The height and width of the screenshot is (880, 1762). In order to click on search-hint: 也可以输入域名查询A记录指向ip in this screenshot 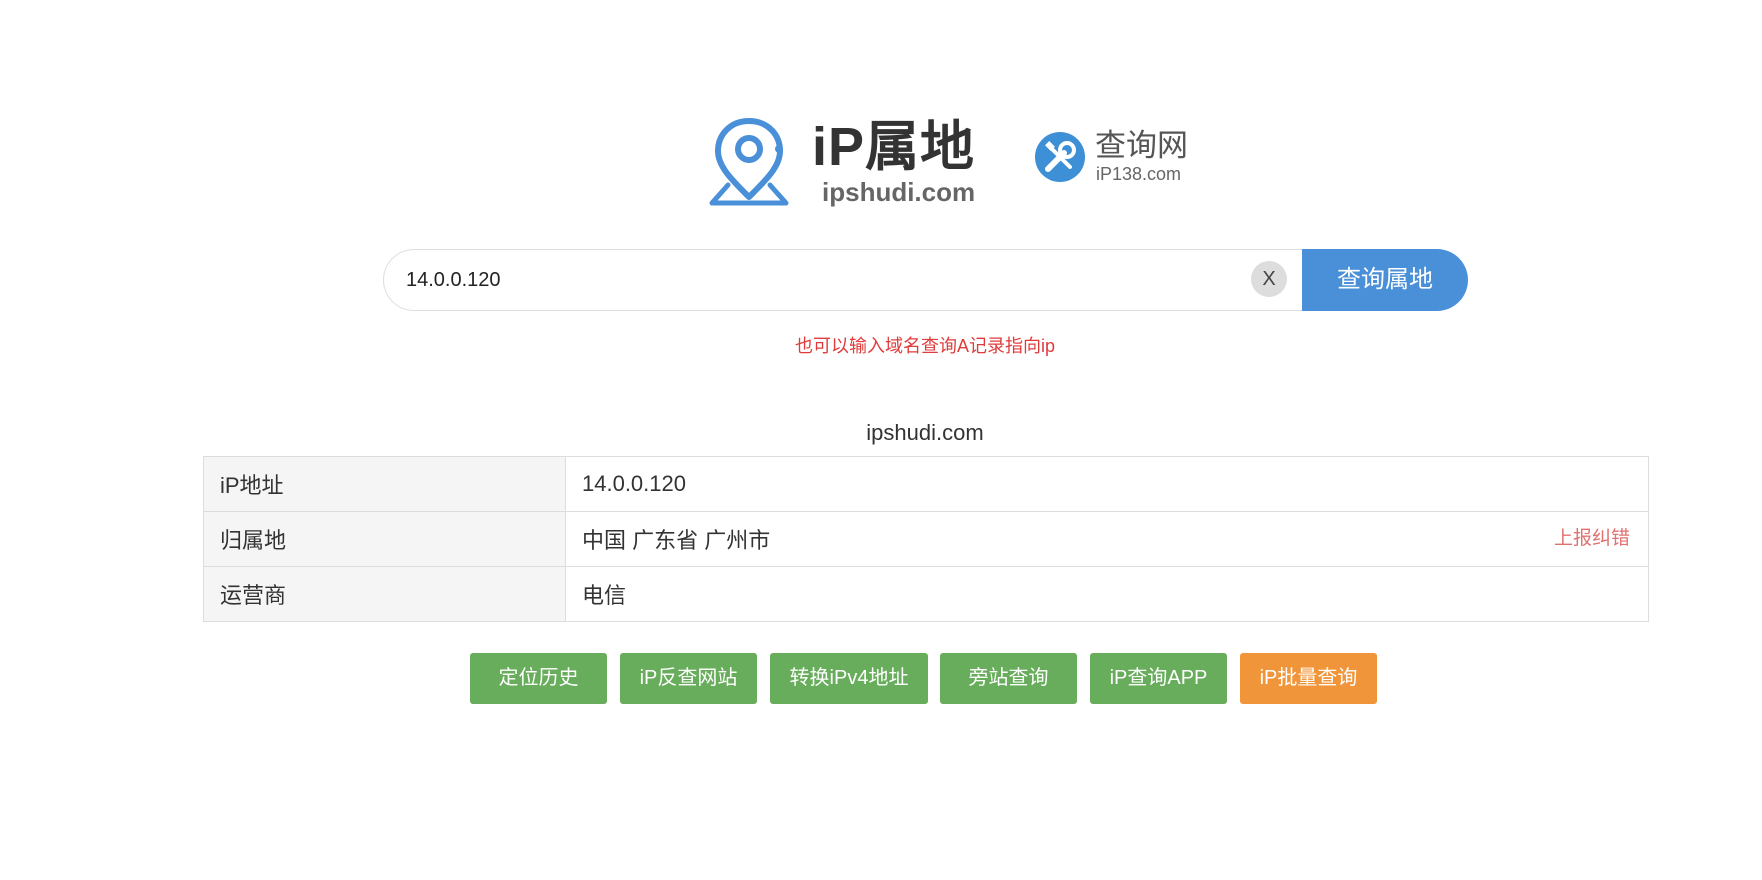, I will do `click(924, 346)`.